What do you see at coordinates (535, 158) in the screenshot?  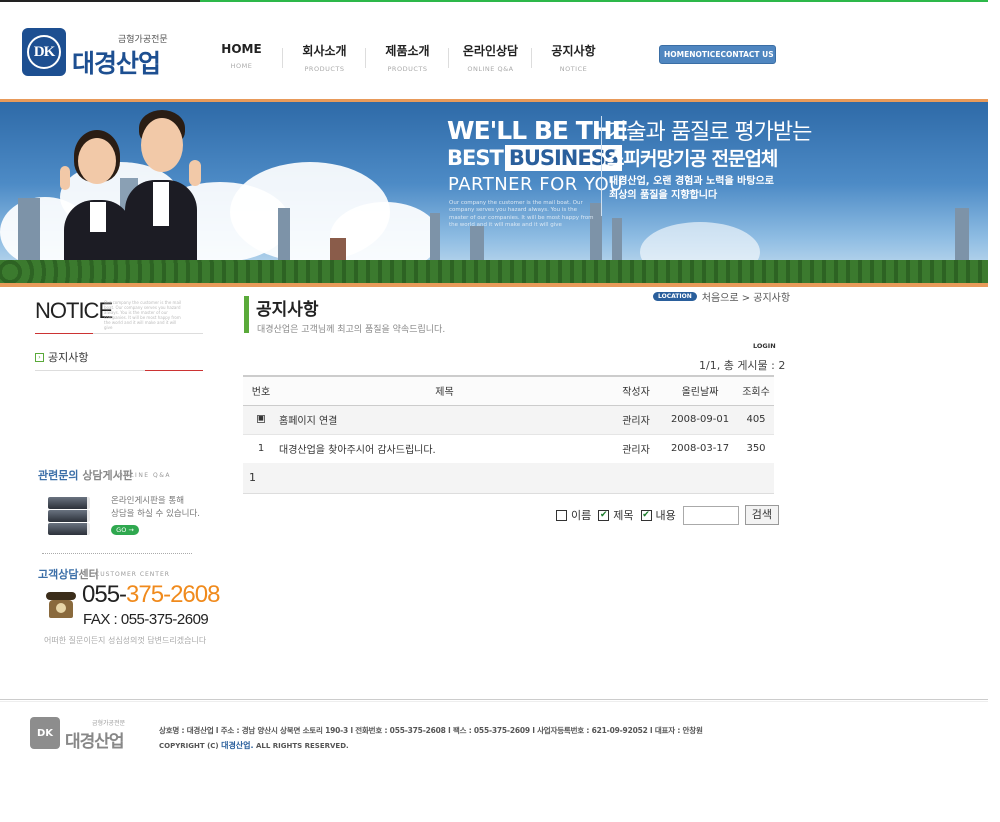 I see `banner-headline-2: BEST BUSINESS` at bounding box center [535, 158].